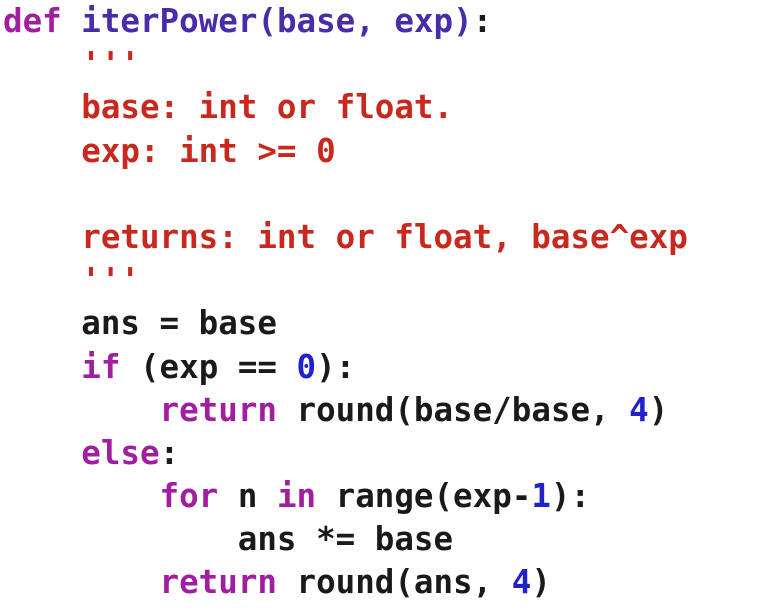  I want to click on code-token: (exp ==, so click(208, 366).